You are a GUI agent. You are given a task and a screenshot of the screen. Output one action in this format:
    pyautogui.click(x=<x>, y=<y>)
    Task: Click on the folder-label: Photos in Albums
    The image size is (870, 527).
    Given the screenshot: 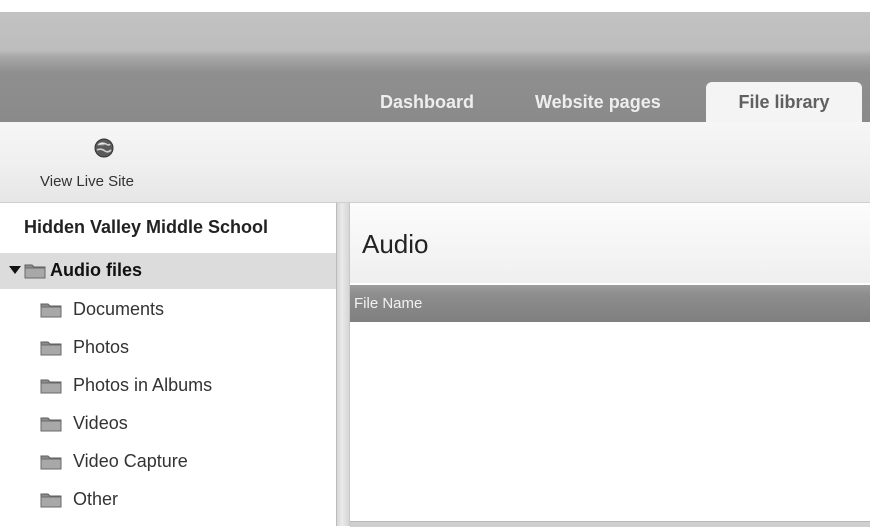 What is the action you would take?
    pyautogui.click(x=143, y=385)
    